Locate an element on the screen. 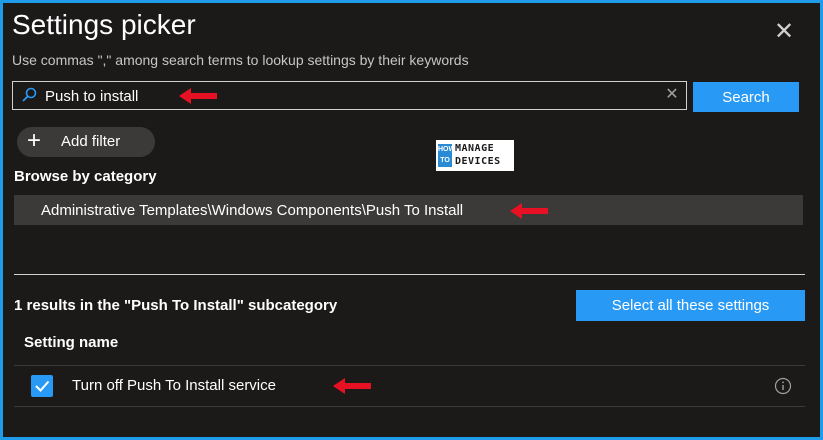 This screenshot has height=440, width=823. setting-checkbox is located at coordinates (42, 386).